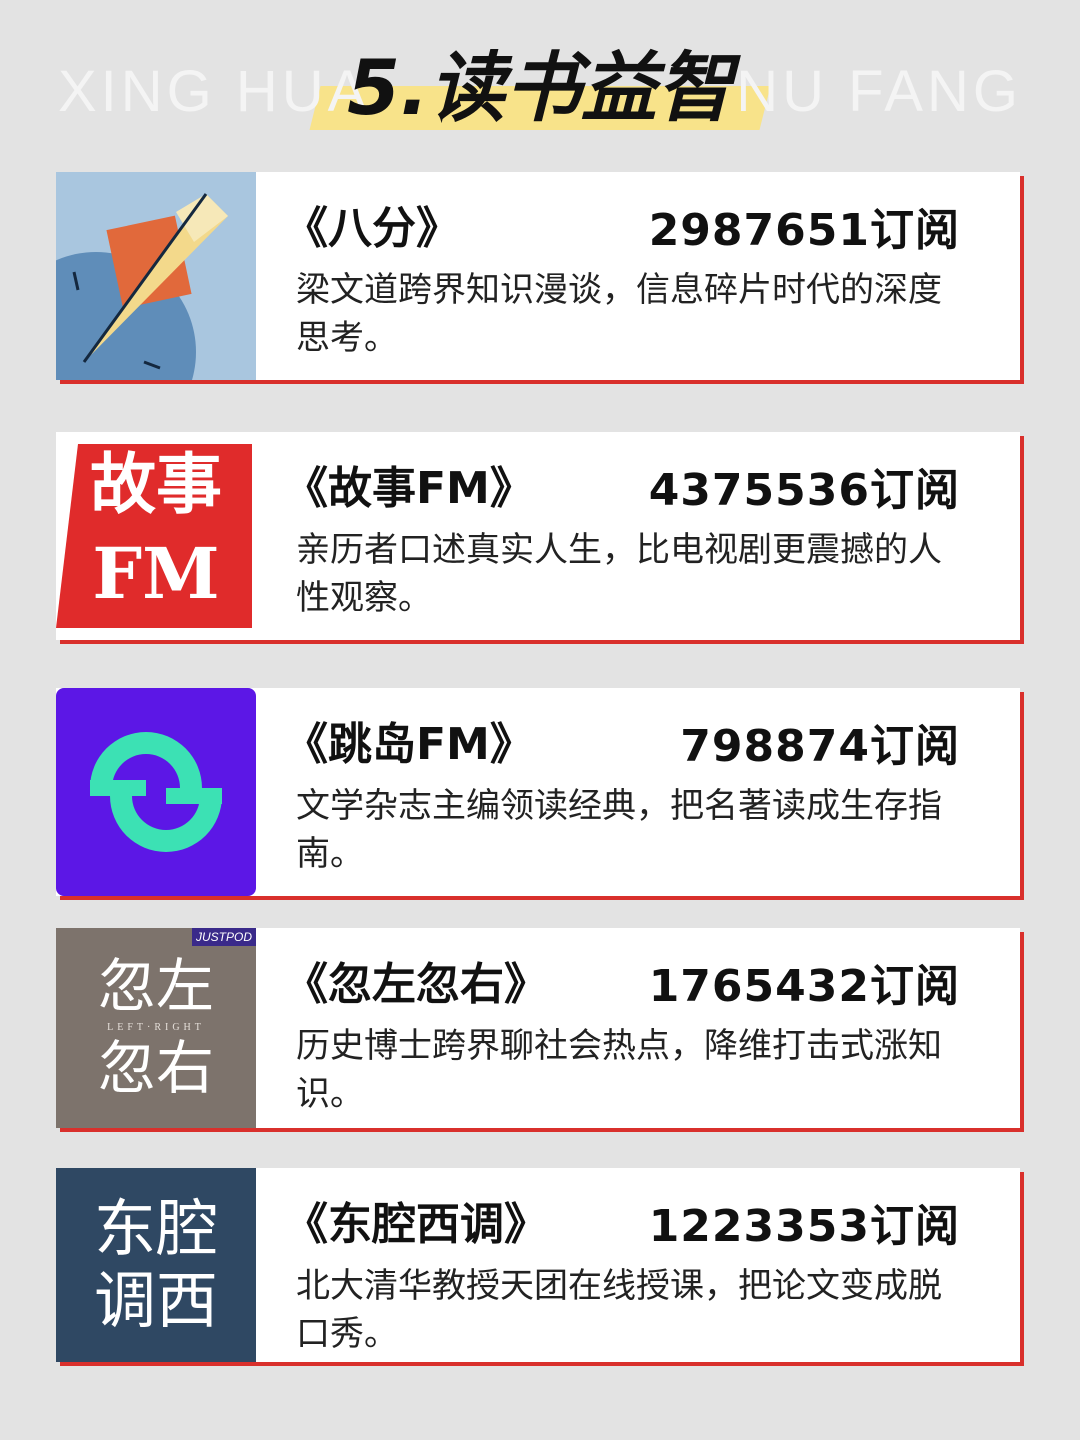 The image size is (1080, 1440). I want to click on title-wrap: 5.读书益智, so click(540, 83).